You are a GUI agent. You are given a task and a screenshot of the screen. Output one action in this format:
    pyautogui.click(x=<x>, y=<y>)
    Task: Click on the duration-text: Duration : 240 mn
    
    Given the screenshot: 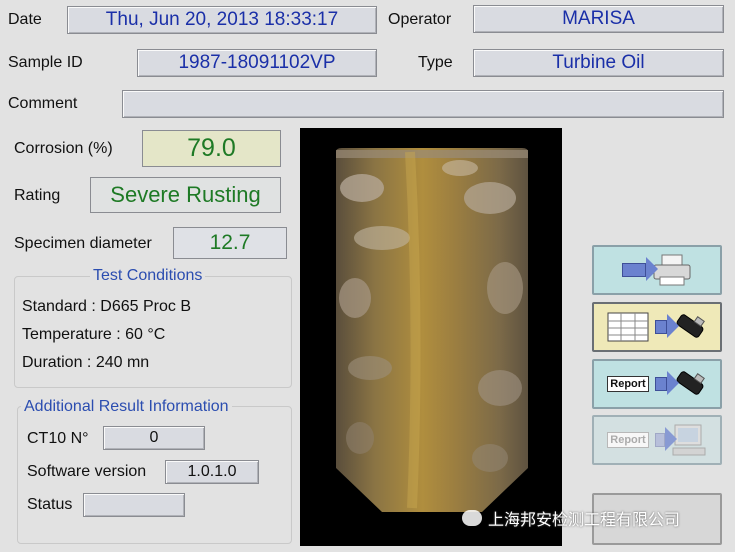 What is the action you would take?
    pyautogui.click(x=86, y=362)
    